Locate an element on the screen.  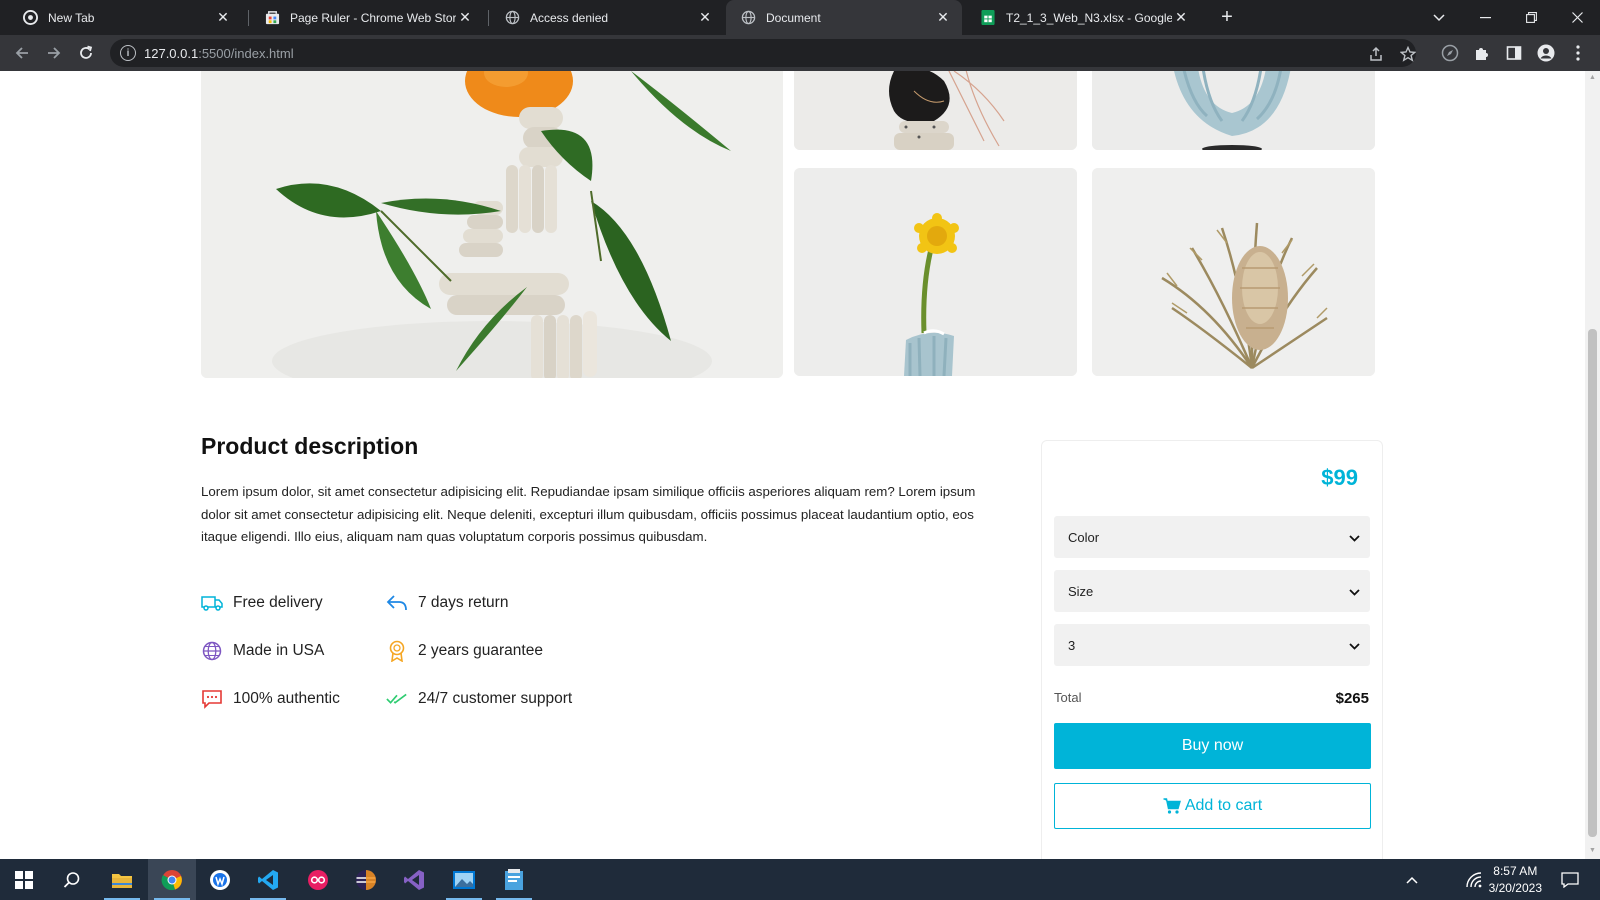
color-select: Color is located at coordinates (1212, 537).